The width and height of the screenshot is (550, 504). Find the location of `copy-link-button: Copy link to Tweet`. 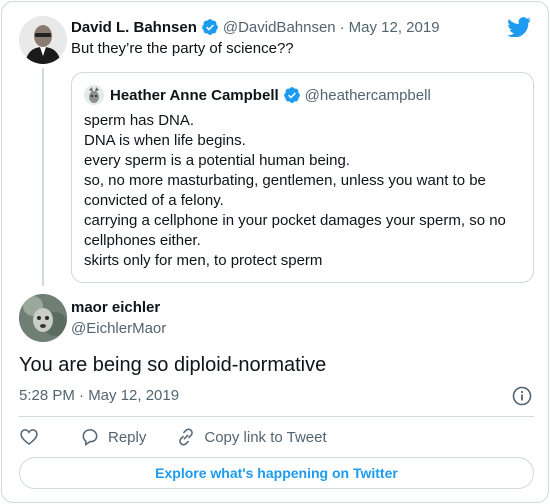

copy-link-button: Copy link to Tweet is located at coordinates (251, 437).